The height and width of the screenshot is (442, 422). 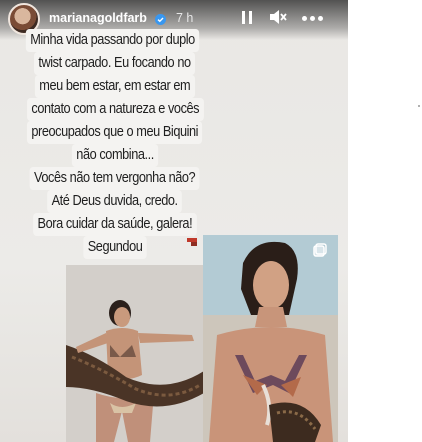 What do you see at coordinates (115, 86) in the screenshot?
I see `caption-line: meu bem estar, em estar em` at bounding box center [115, 86].